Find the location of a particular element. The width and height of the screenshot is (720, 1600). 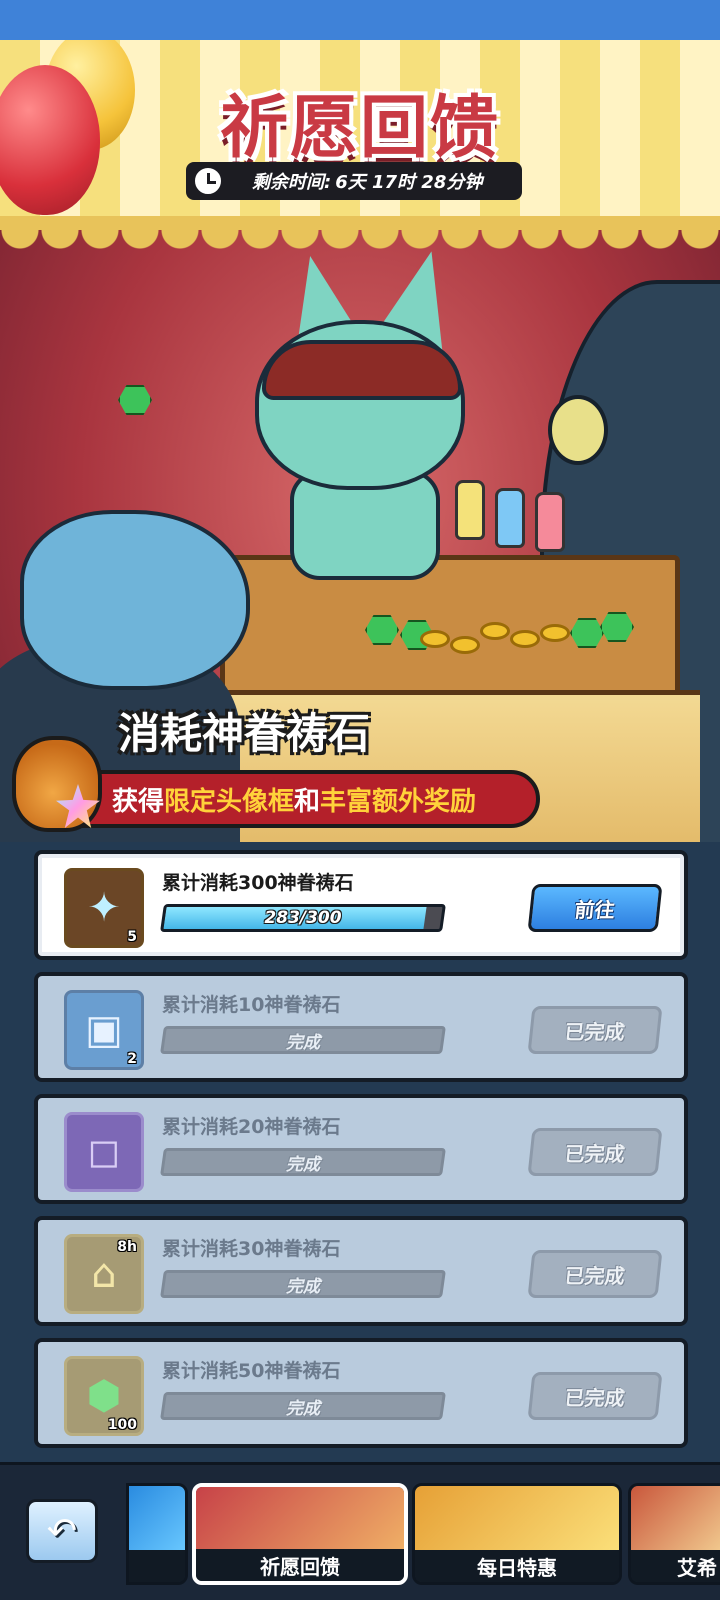

countdown-timer: 剩余时间: 6天 17时 28分钟 is located at coordinates (354, 181).